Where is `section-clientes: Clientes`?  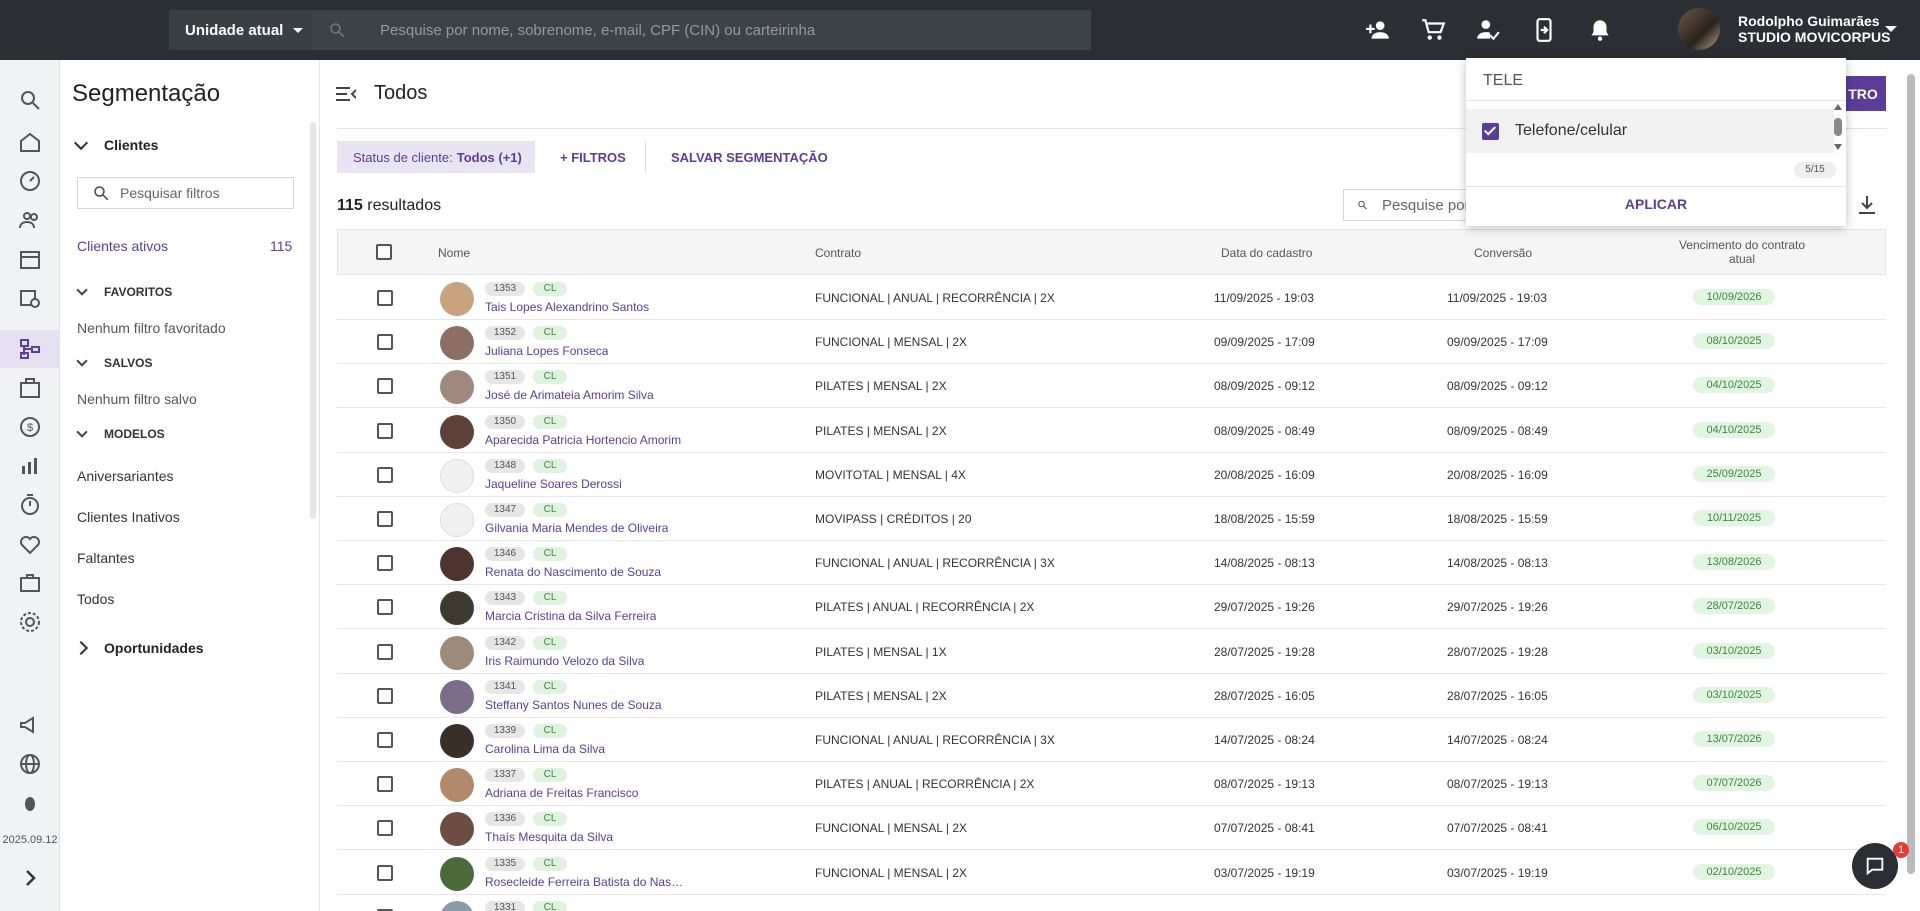 section-clientes: Clientes is located at coordinates (115, 144).